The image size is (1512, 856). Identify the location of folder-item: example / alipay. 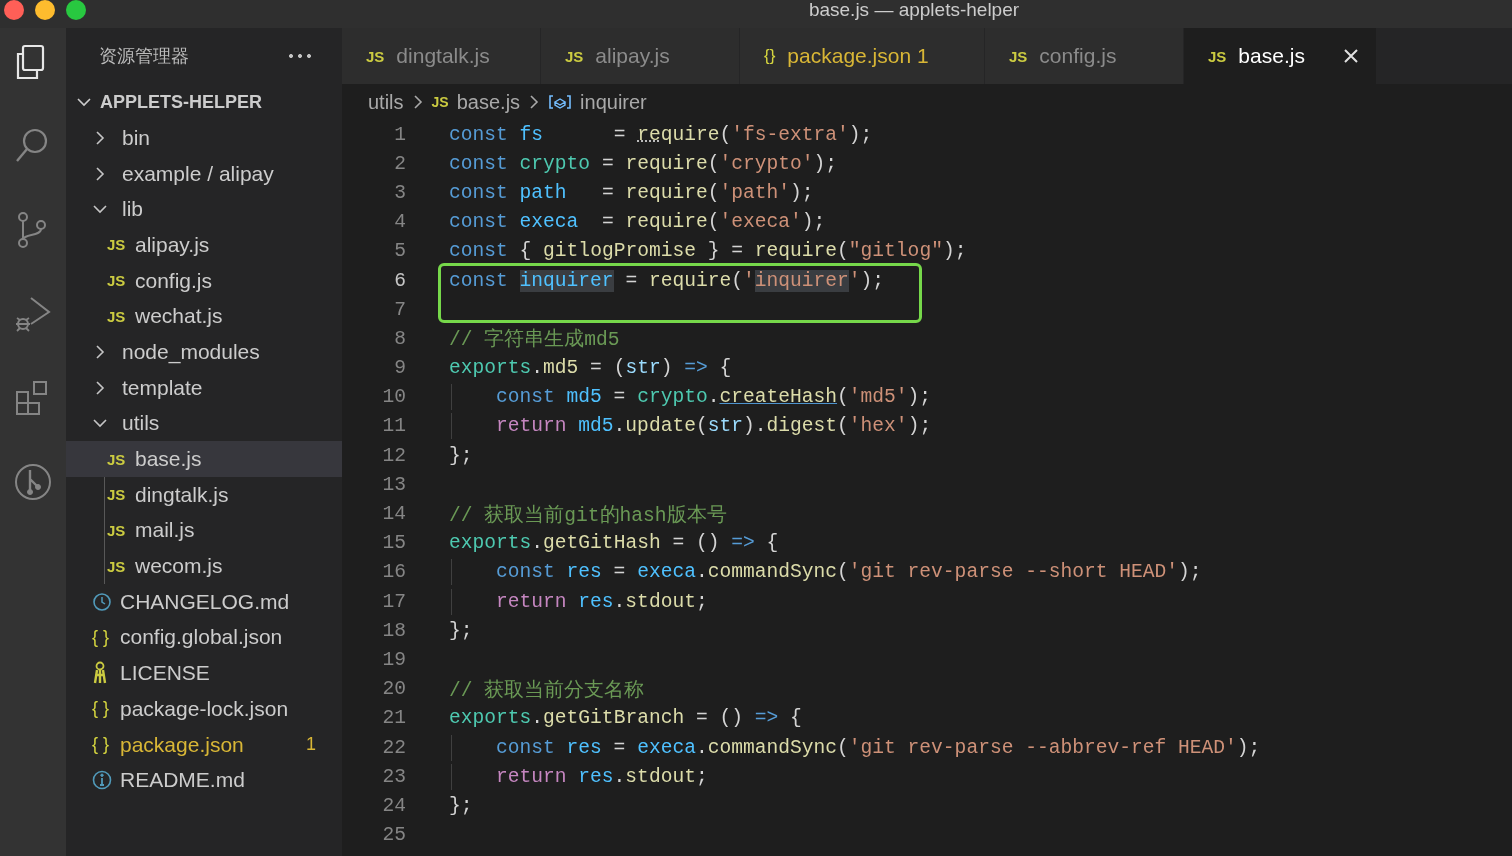
(204, 173).